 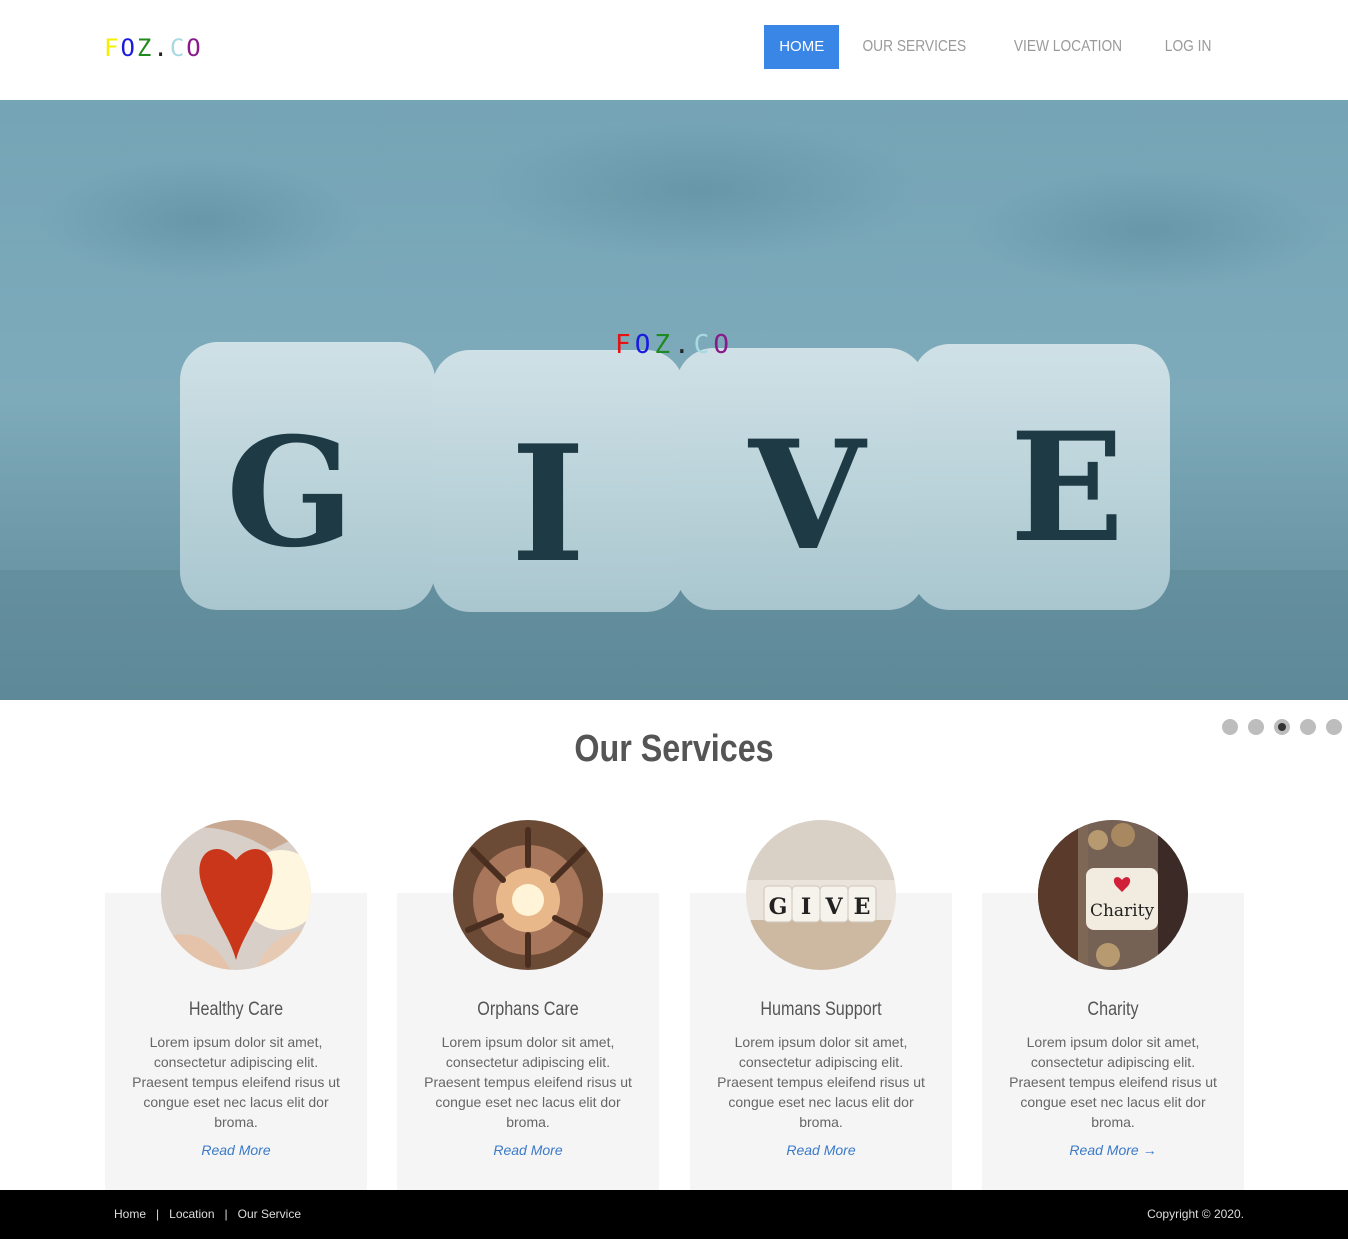 What do you see at coordinates (778, 907) in the screenshot?
I see `mini-die-letter: G` at bounding box center [778, 907].